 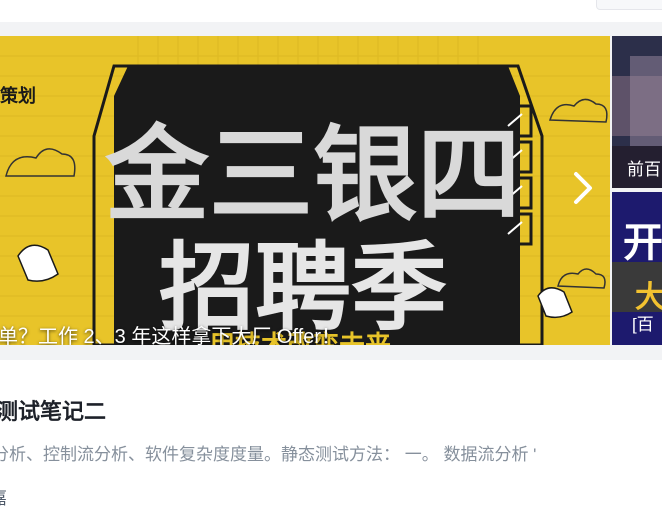 What do you see at coordinates (643, 322) in the screenshot?
I see `side-card-2-caption: [百` at bounding box center [643, 322].